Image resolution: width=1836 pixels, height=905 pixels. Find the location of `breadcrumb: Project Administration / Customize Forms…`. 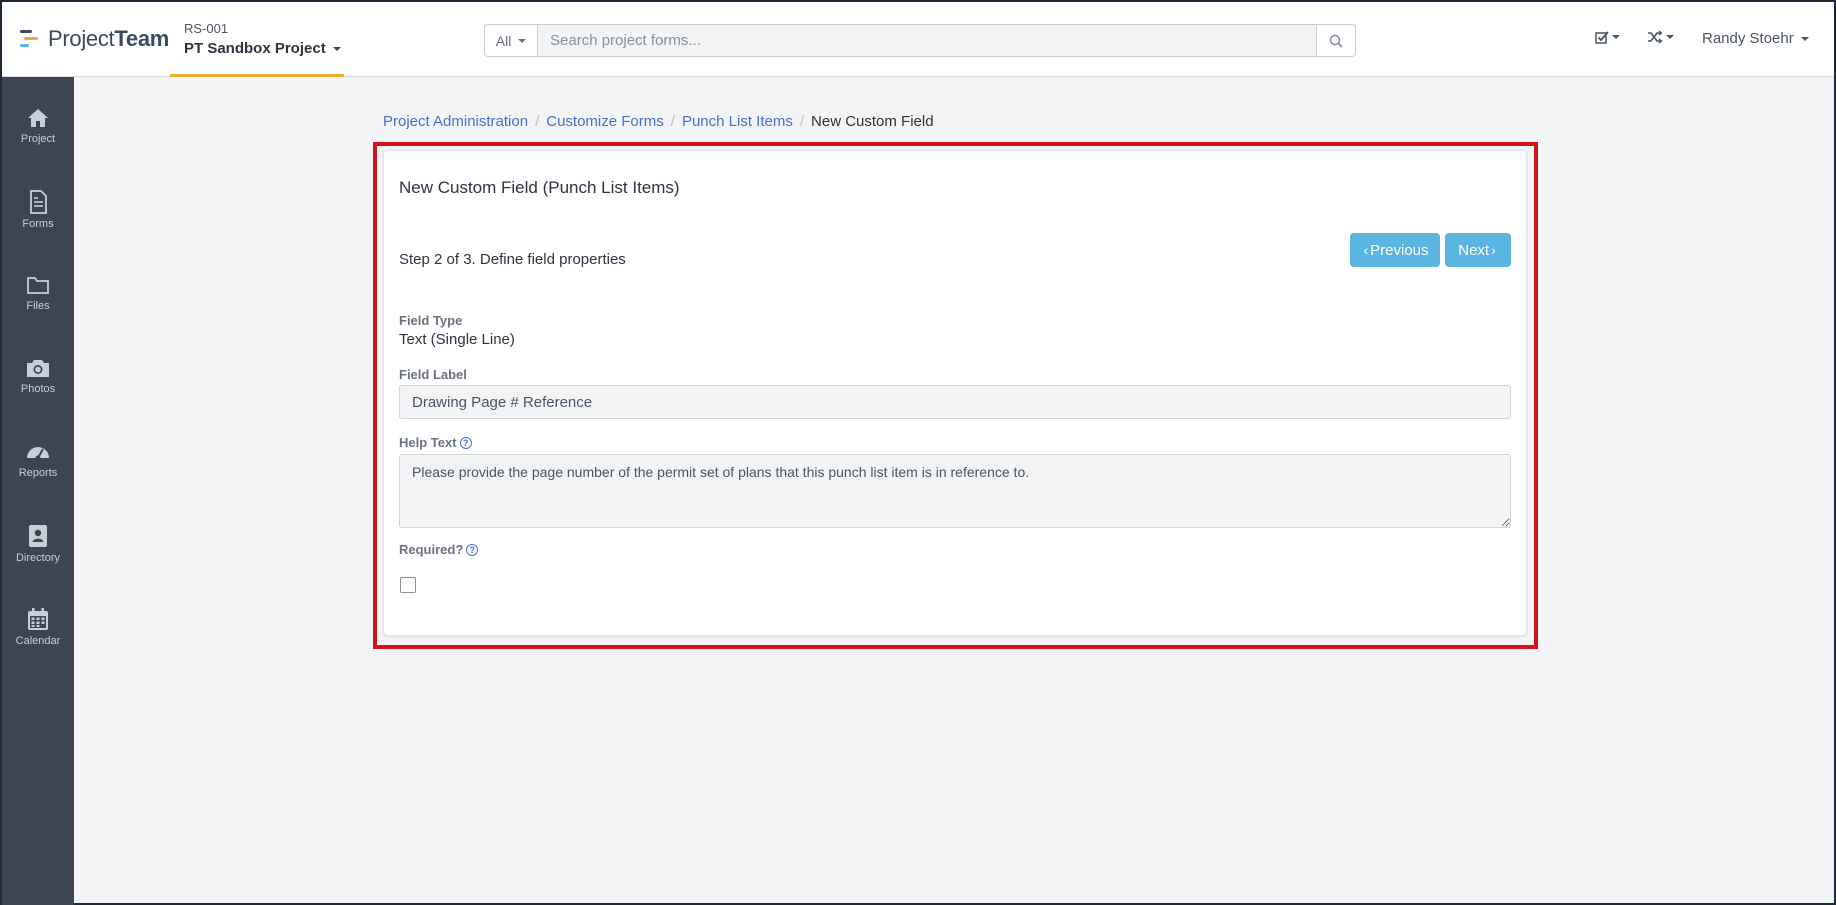

breadcrumb: Project Administration / Customize Forms… is located at coordinates (658, 121).